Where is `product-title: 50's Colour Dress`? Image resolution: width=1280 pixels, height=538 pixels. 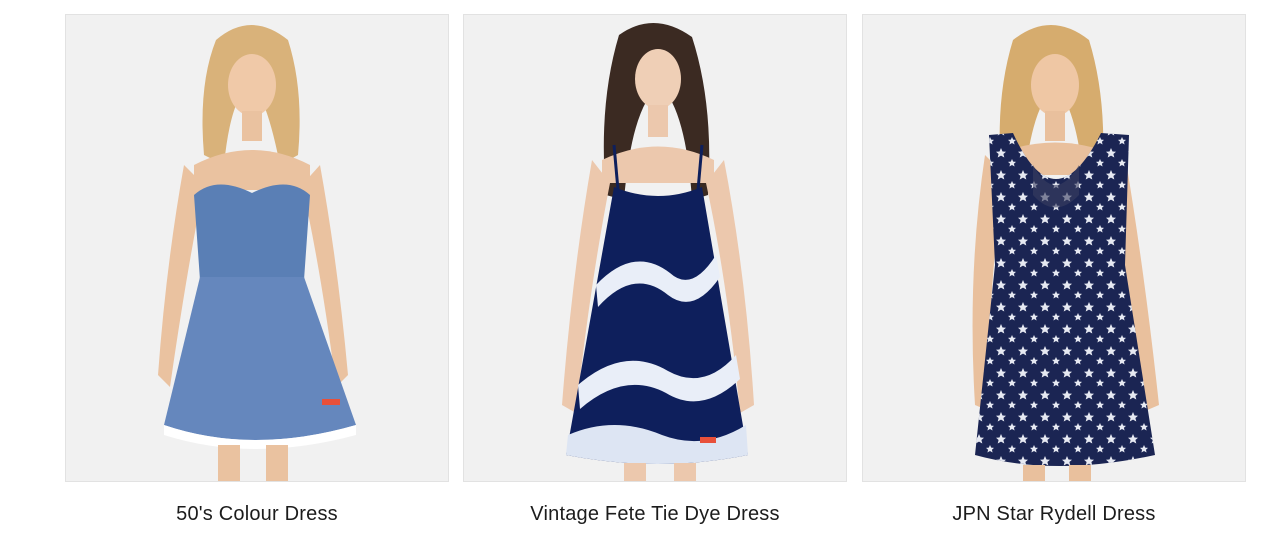
product-title: 50's Colour Dress is located at coordinates (257, 514).